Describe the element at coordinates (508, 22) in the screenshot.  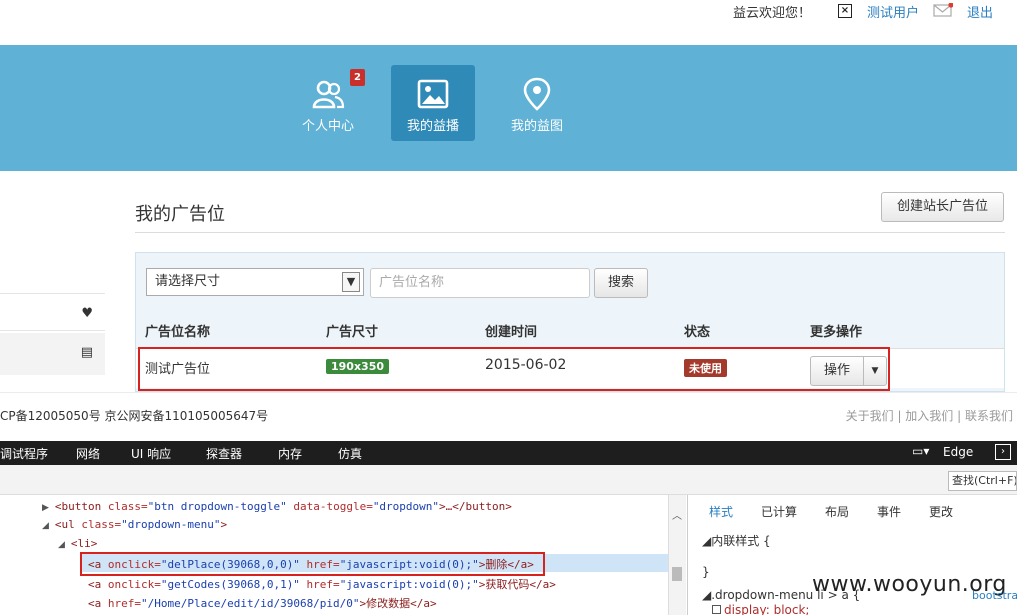
I see `top-user-bar: 益云欢迎您！ × 测试用户 退出` at that location.